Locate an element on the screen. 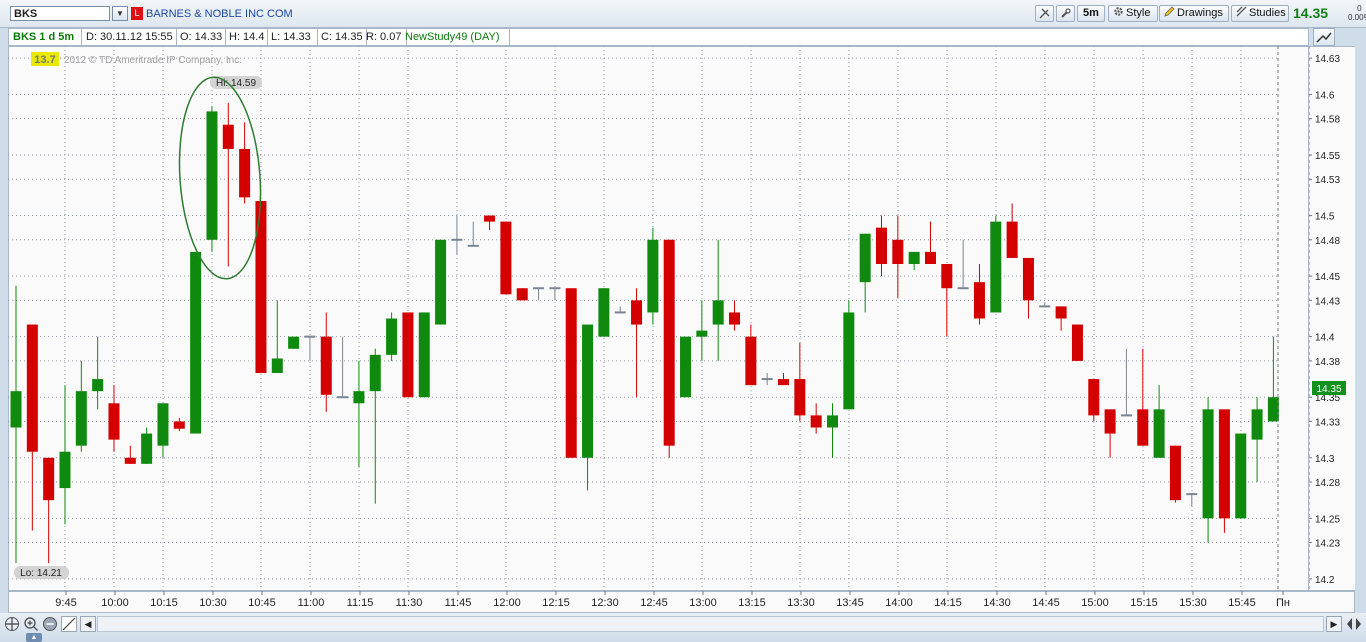  copyright-text: 2012 © TD Ameritrade IP Company, Inc. is located at coordinates (153, 60).